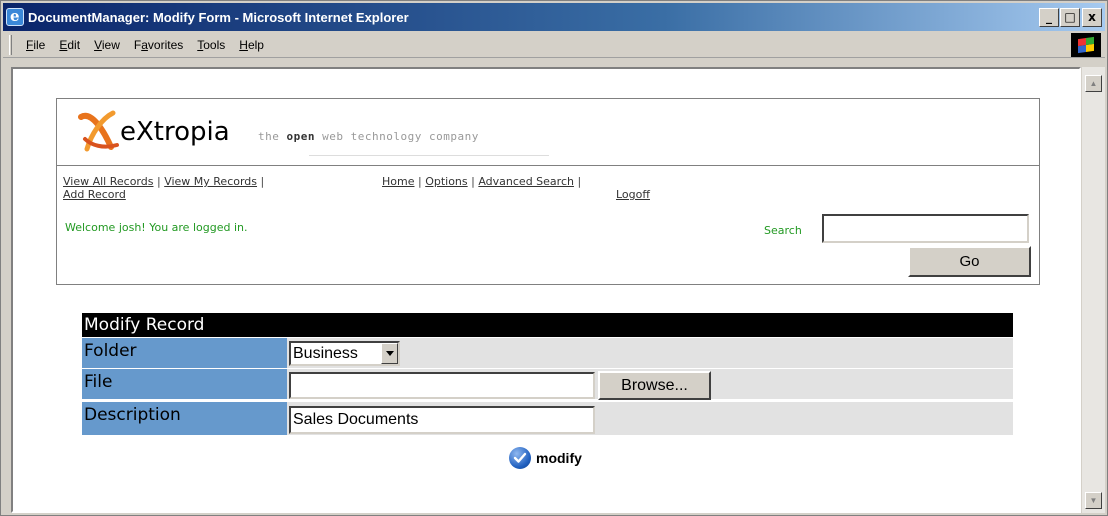  I want to click on close-button: x, so click(1092, 17).